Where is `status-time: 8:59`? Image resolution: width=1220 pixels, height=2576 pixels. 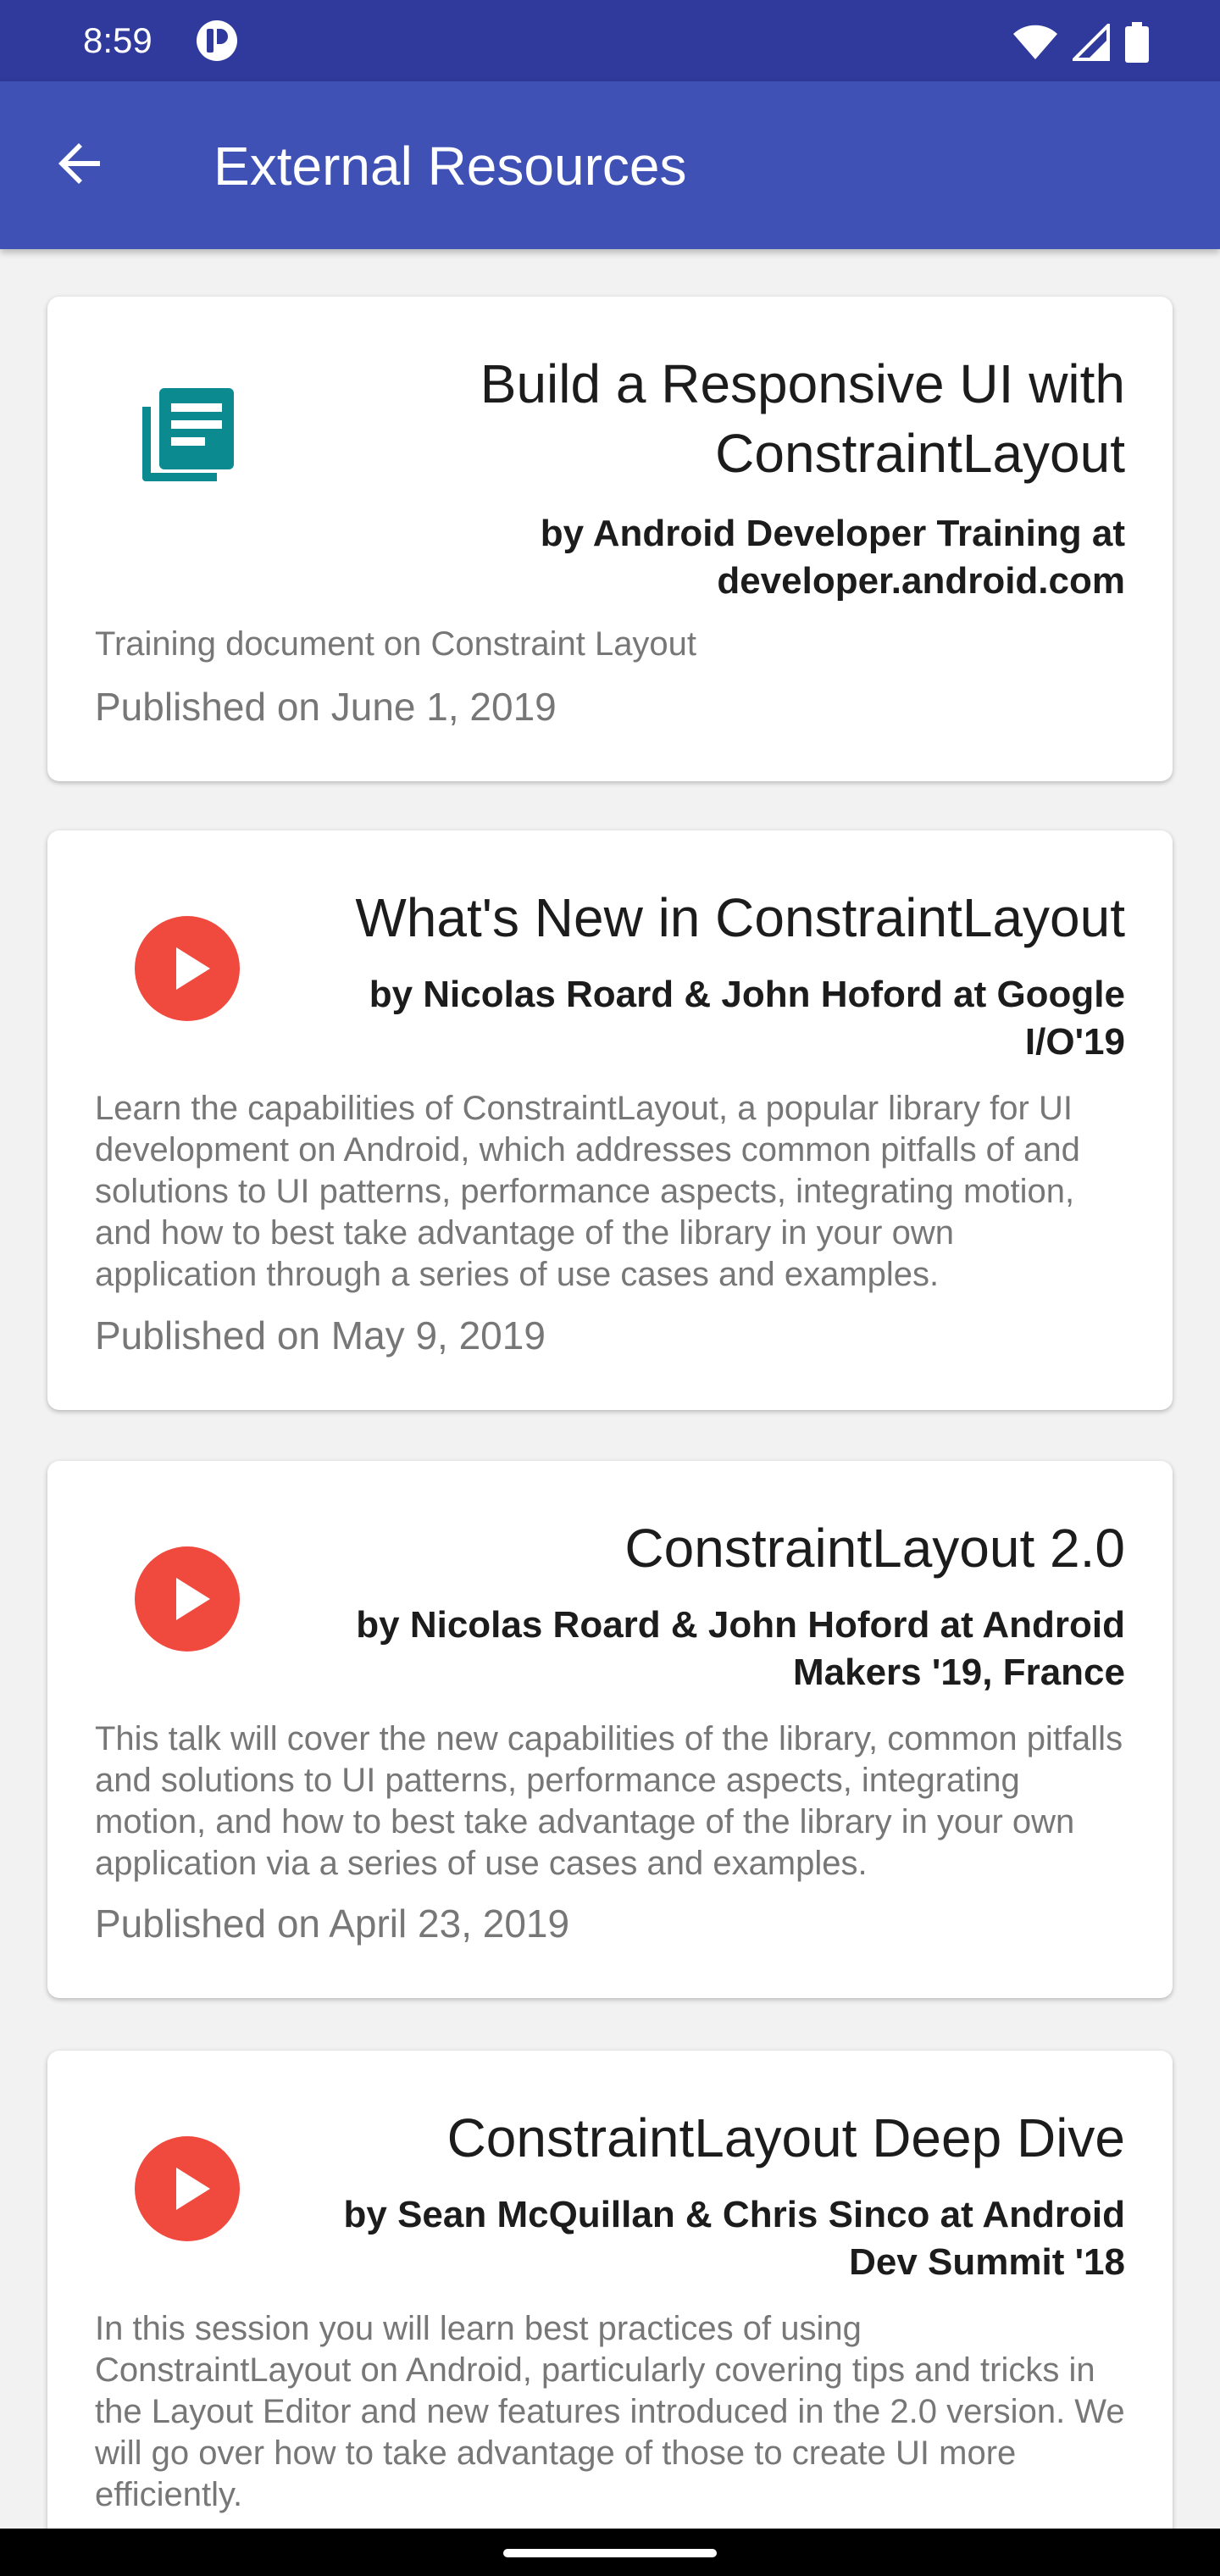
status-time: 8:59 is located at coordinates (117, 40).